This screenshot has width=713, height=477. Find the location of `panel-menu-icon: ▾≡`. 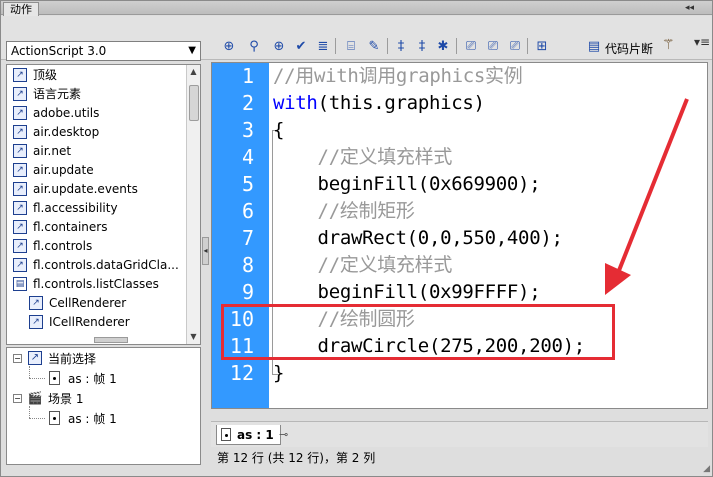

panel-menu-icon: ▾≡ is located at coordinates (702, 42).